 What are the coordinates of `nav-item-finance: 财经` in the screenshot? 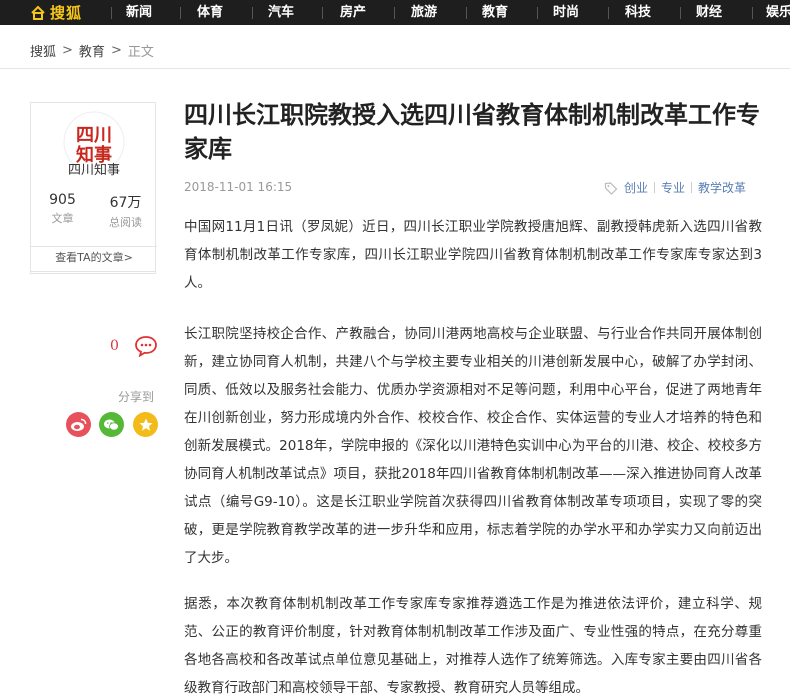 It's located at (709, 12).